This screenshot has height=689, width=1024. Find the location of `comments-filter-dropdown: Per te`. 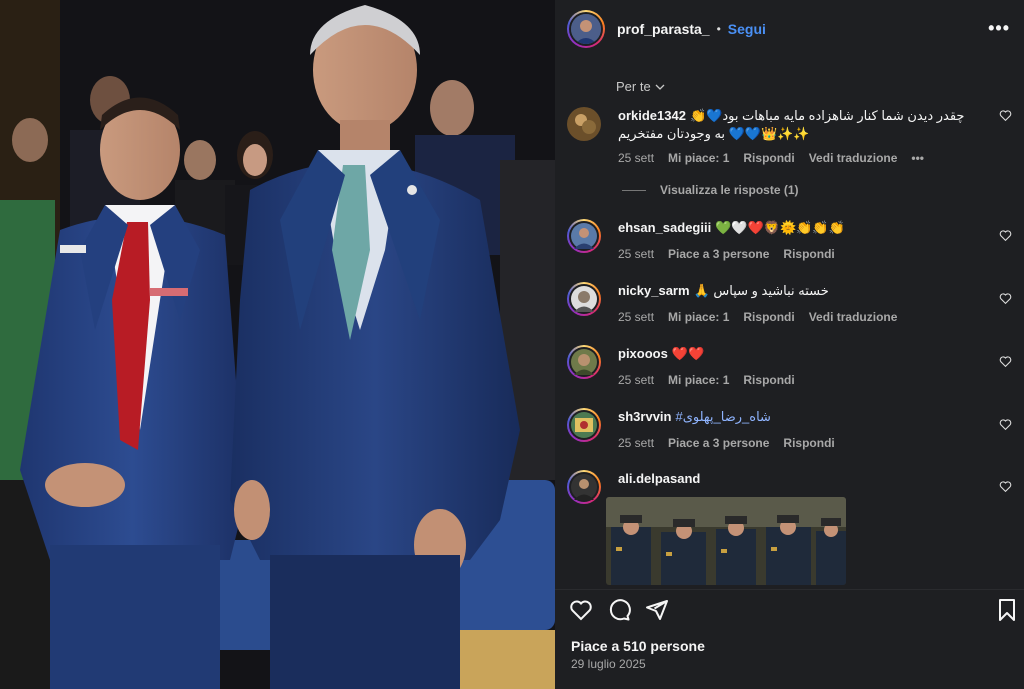

comments-filter-dropdown: Per te is located at coordinates (640, 86).